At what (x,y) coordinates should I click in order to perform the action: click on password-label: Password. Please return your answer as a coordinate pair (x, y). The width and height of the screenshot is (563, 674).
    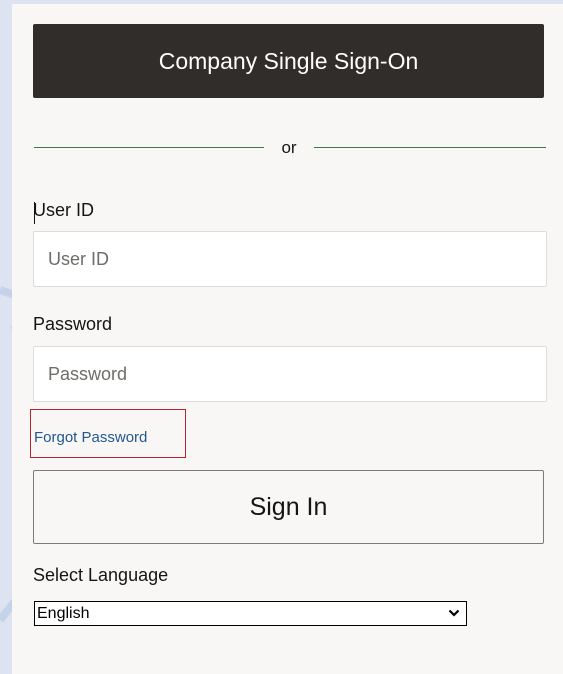
    Looking at the image, I should click on (73, 324).